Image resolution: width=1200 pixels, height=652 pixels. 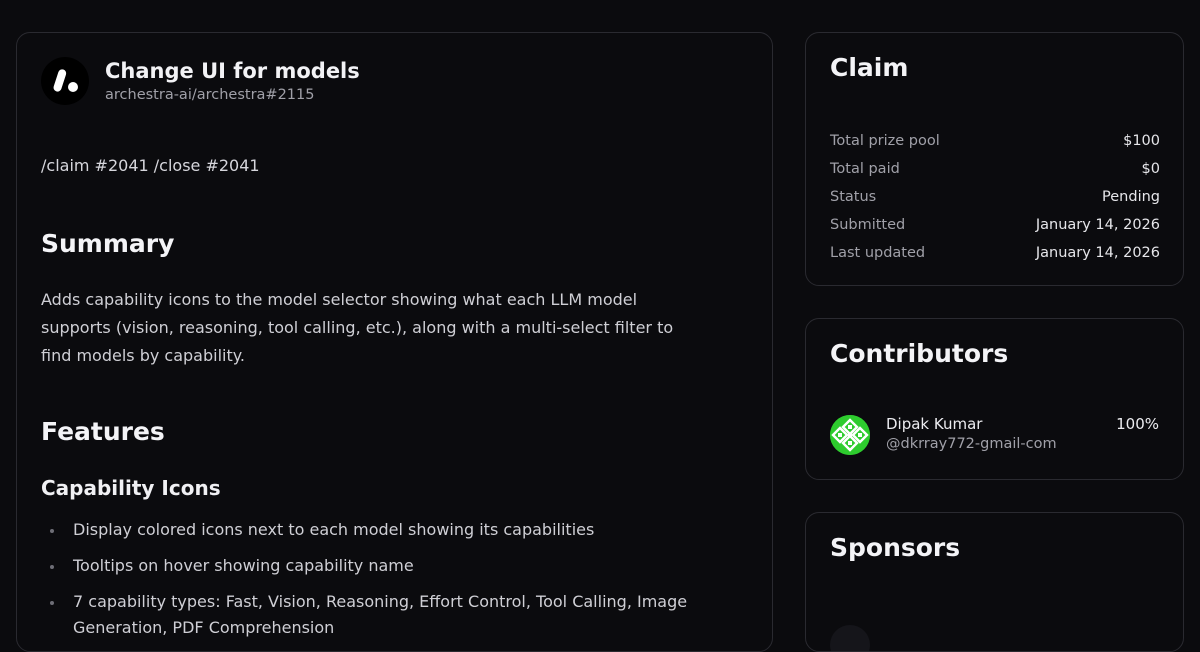 I want to click on sponsors-card: Sponsors, so click(x=994, y=582).